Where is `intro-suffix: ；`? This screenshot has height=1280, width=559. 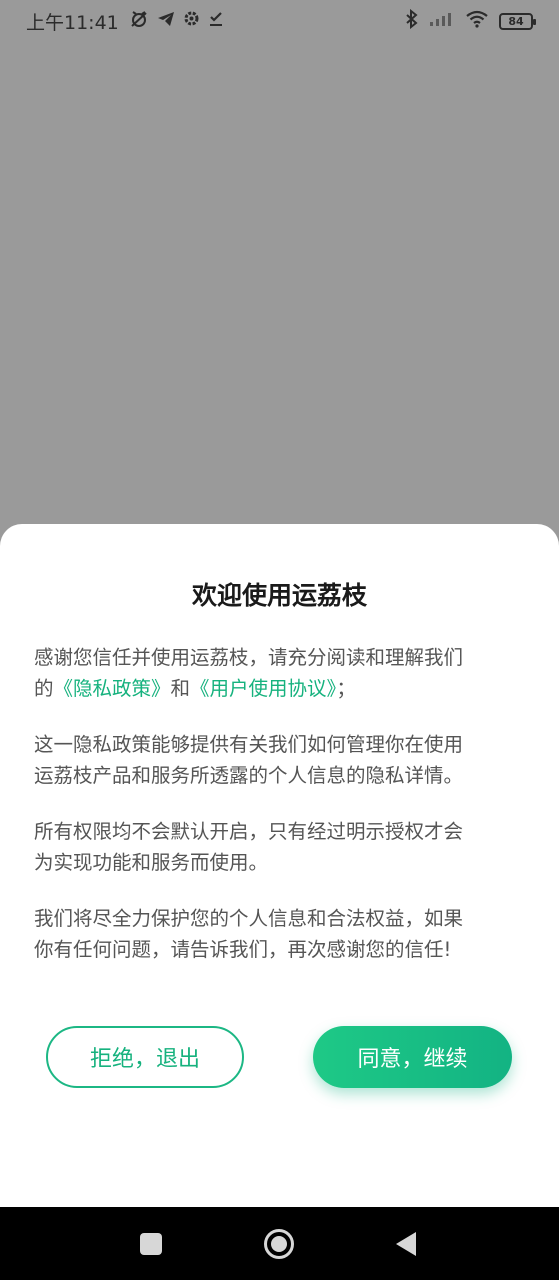
intro-suffix: ； is located at coordinates (346, 688).